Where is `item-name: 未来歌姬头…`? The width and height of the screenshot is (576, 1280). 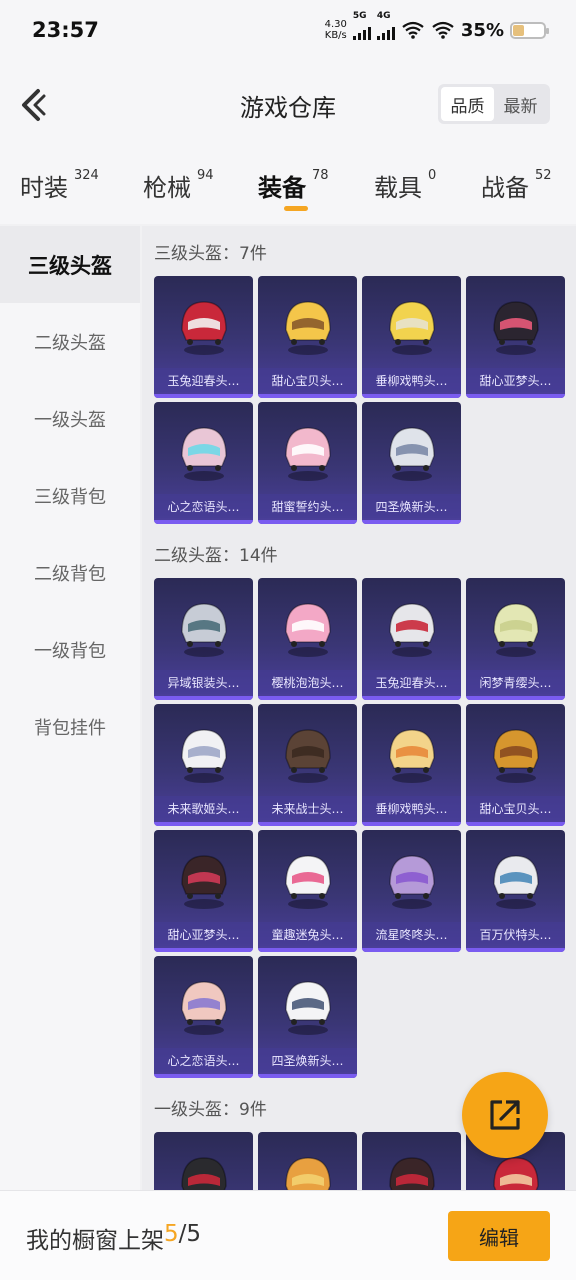 item-name: 未来歌姬头… is located at coordinates (203, 808).